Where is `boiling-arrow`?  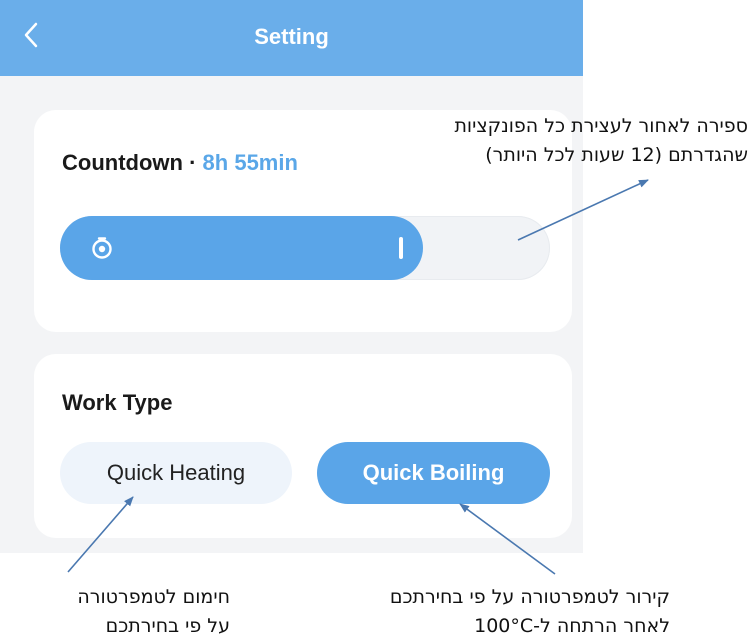 boiling-arrow is located at coordinates (507, 539).